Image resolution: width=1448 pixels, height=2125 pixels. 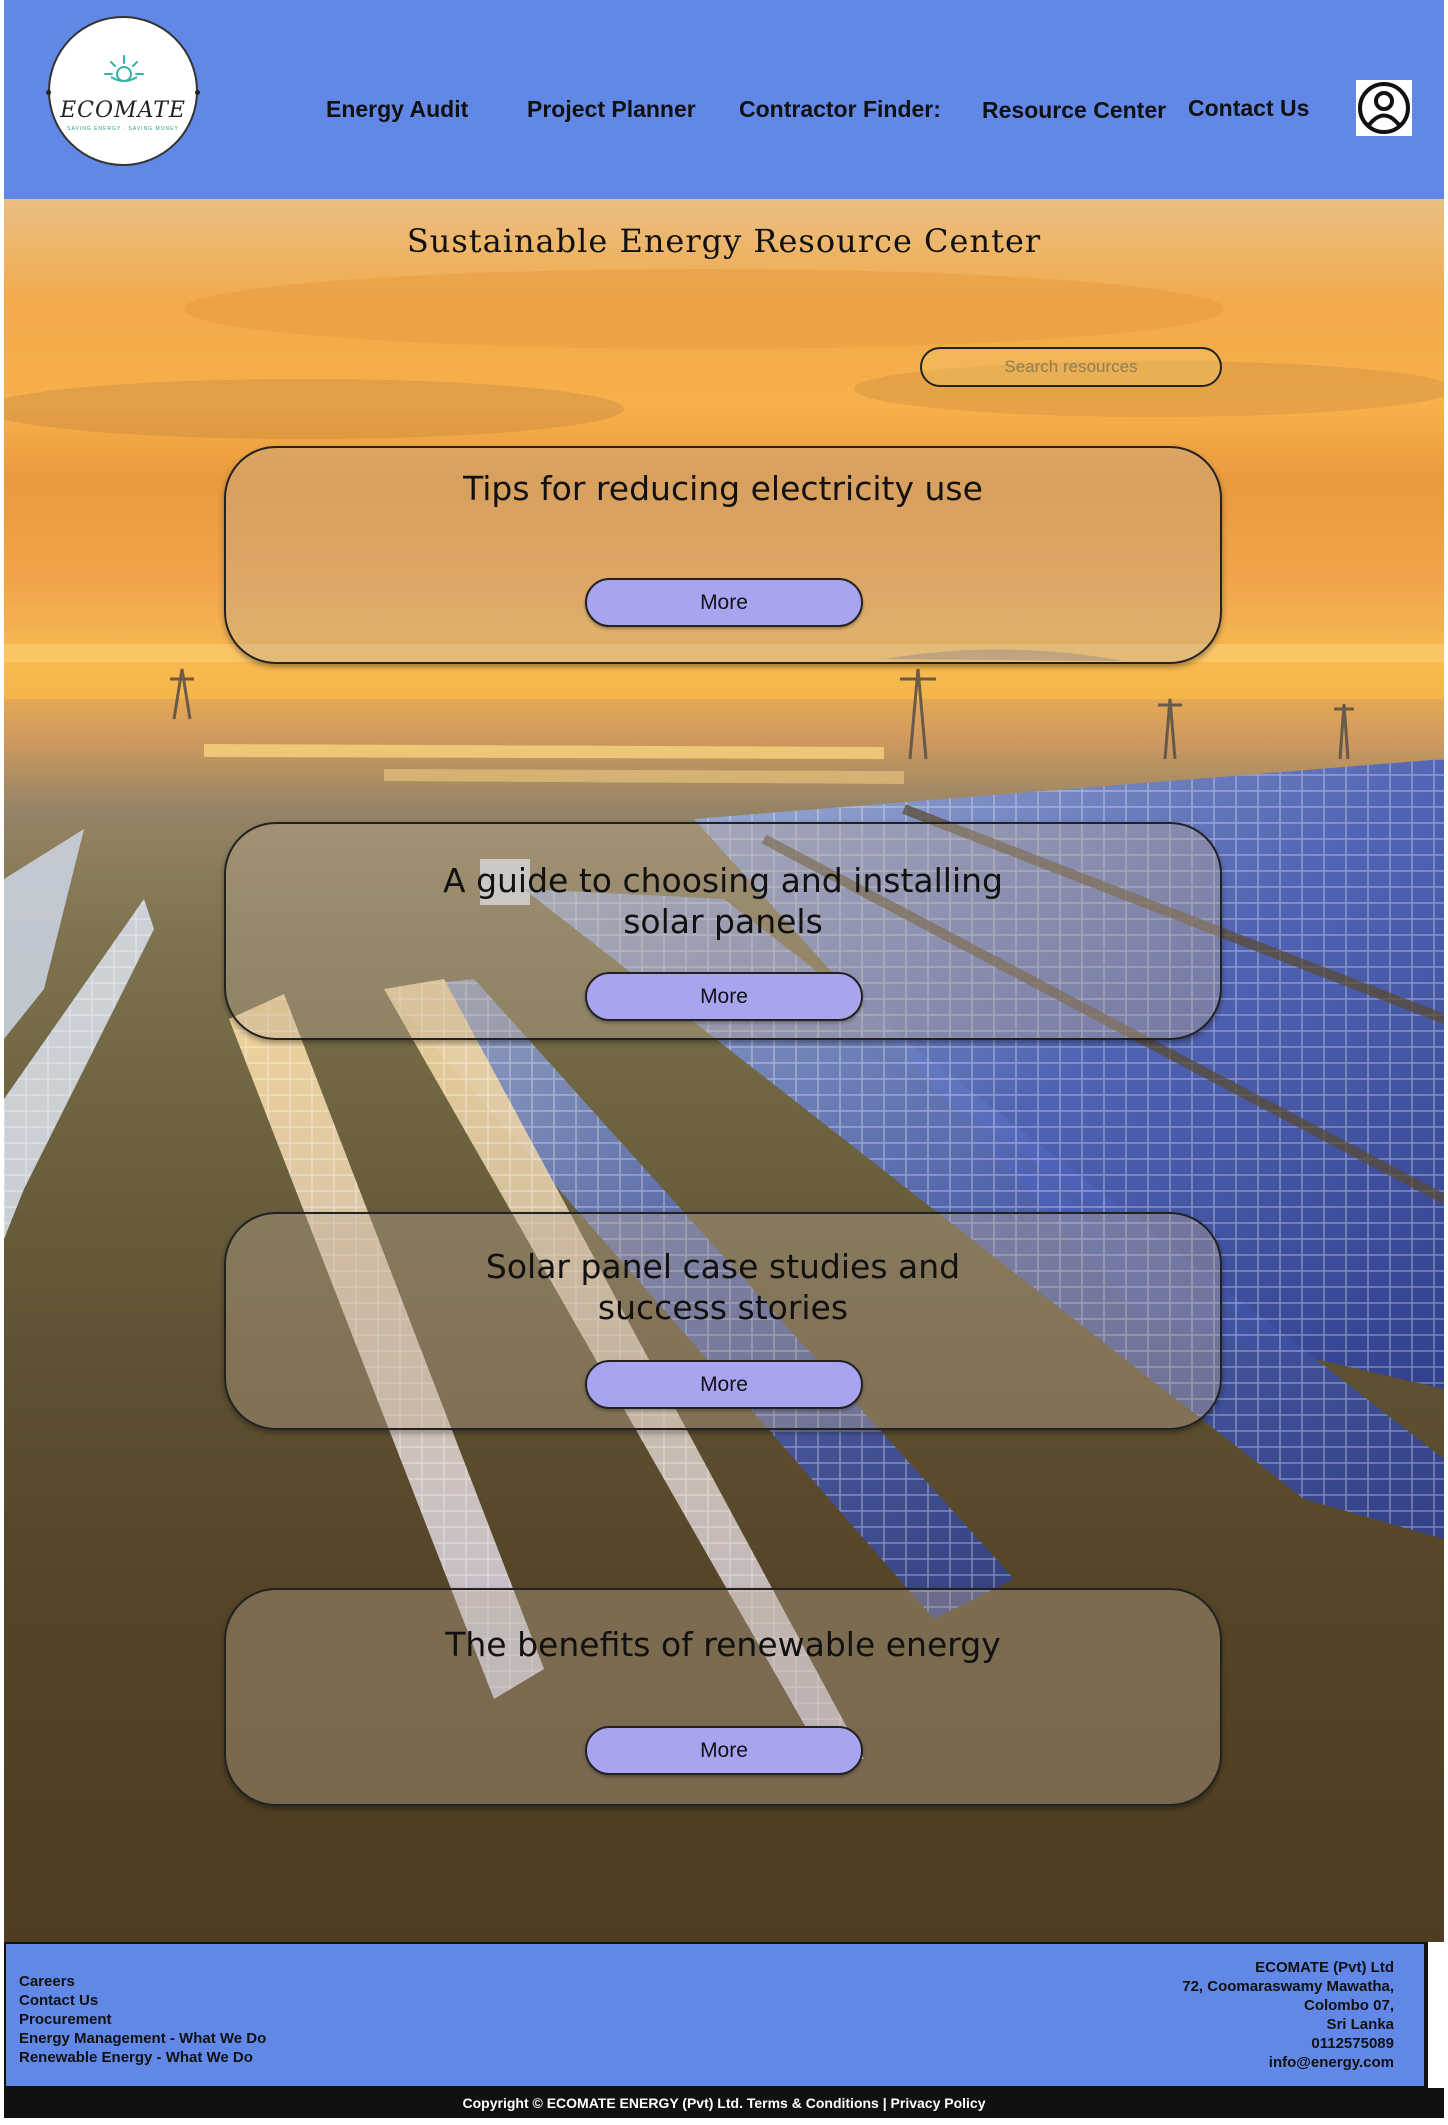 I want to click on footer-edge, so click(x=1435, y=2015).